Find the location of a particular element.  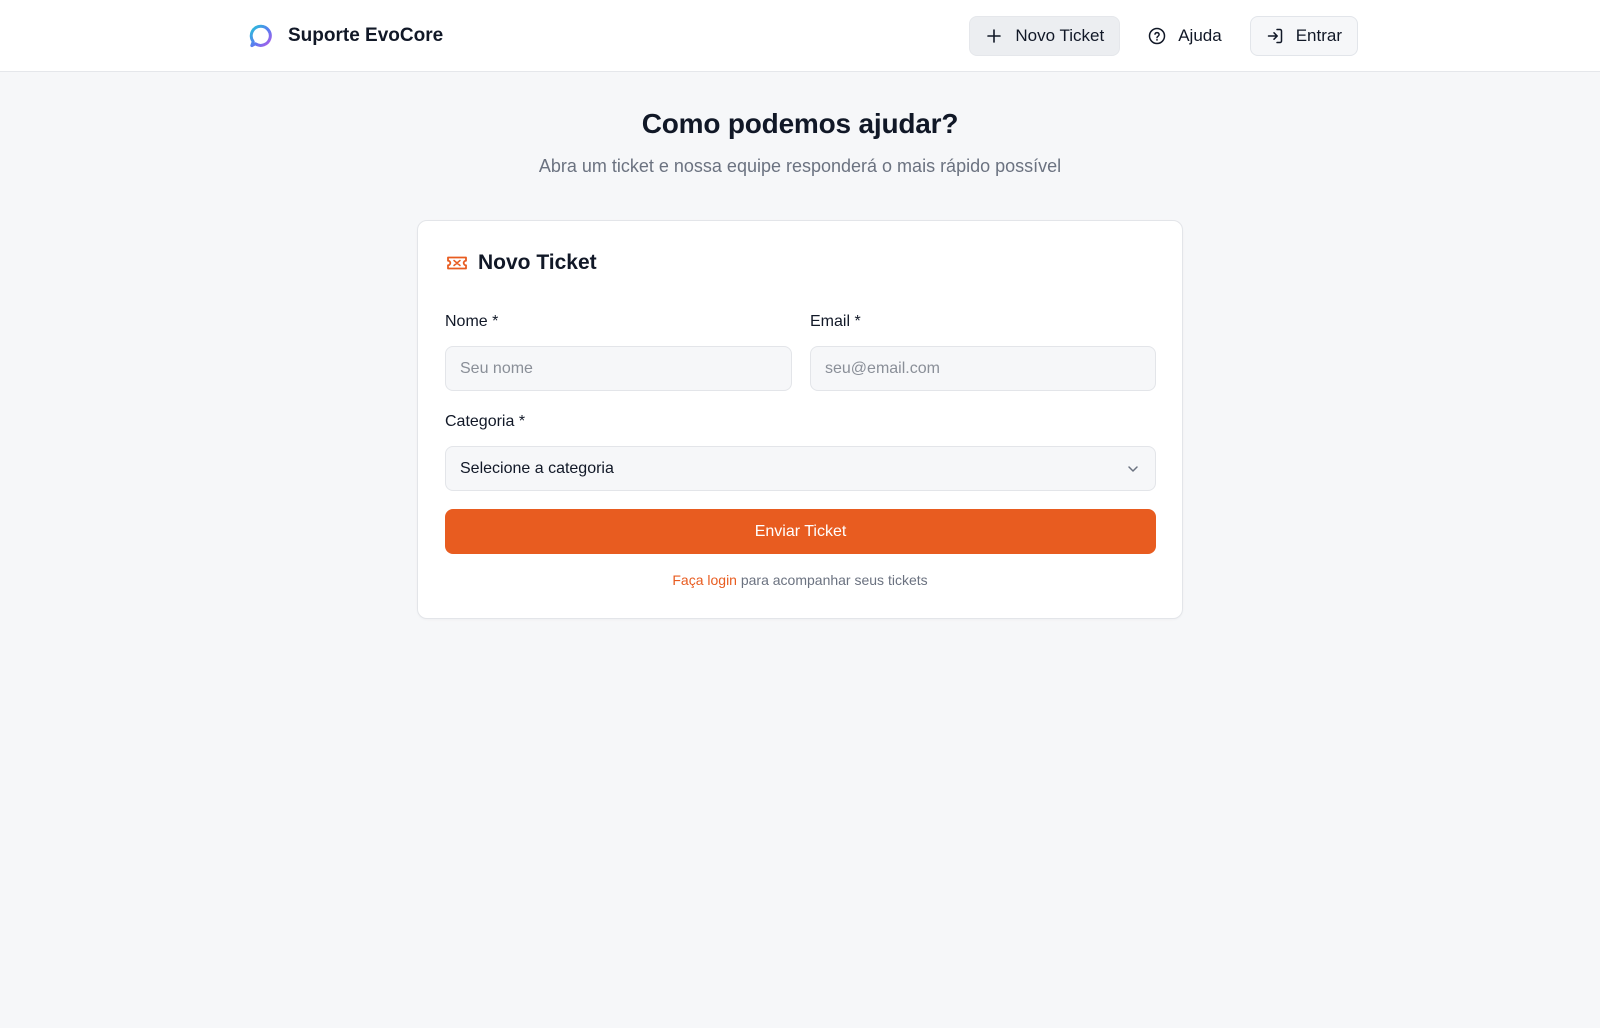

page-title: Como podemos ajudar? is located at coordinates (800, 123).